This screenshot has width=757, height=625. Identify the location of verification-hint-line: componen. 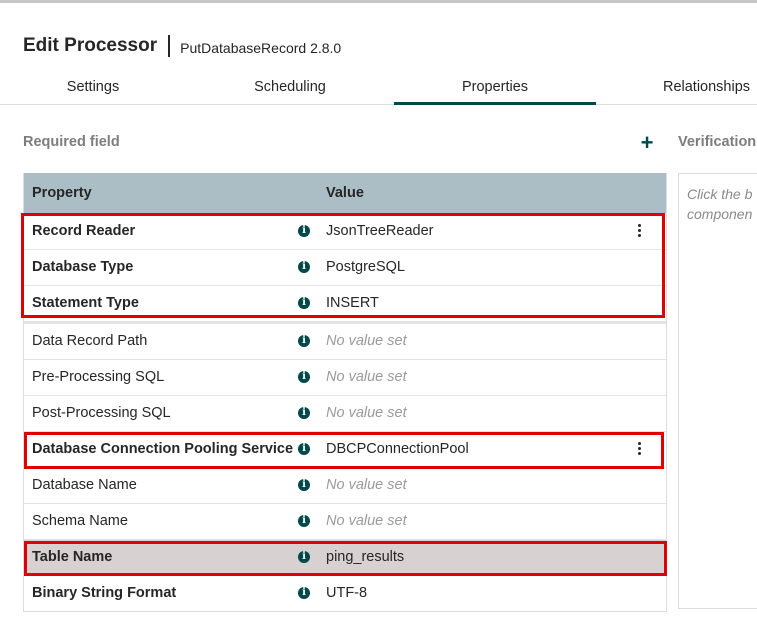
(720, 214).